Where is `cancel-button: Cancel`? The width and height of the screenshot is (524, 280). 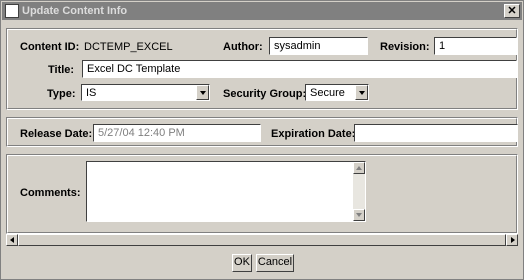
cancel-button: Cancel is located at coordinates (275, 263).